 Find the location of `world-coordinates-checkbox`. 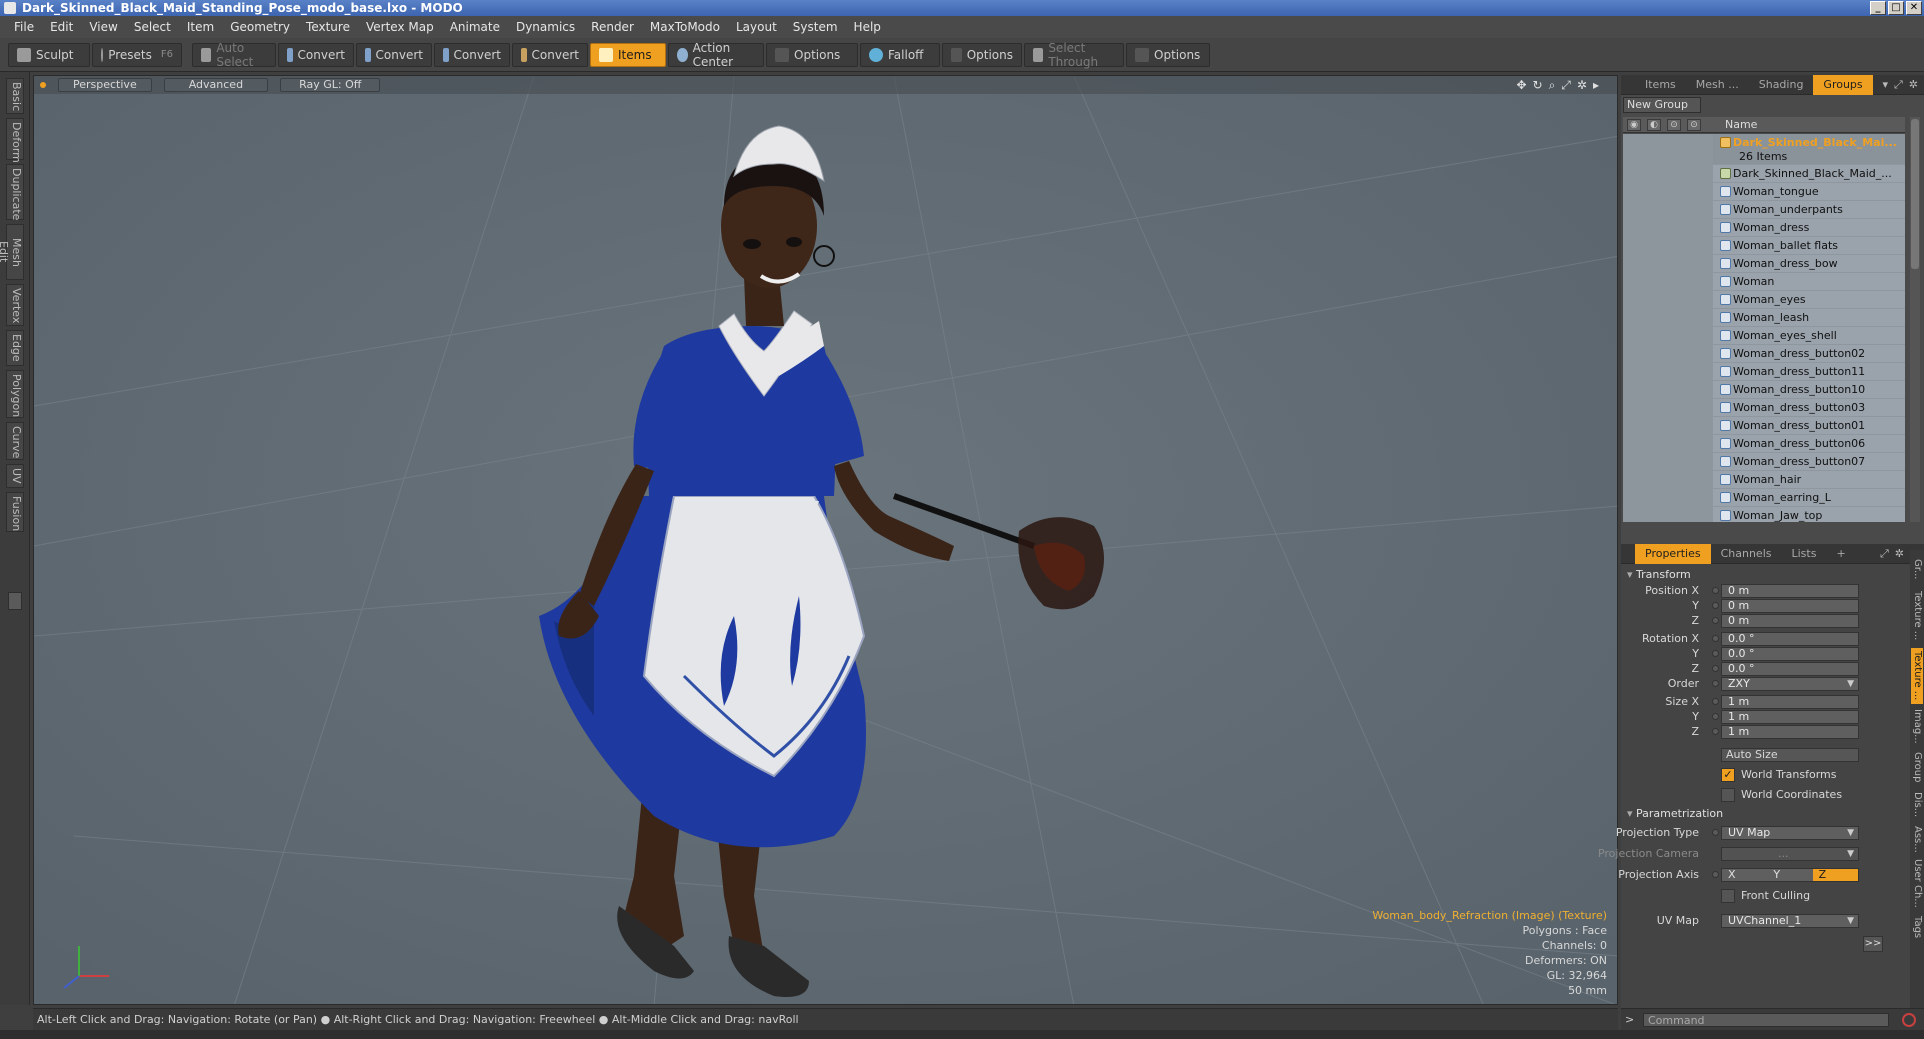

world-coordinates-checkbox is located at coordinates (1728, 795).